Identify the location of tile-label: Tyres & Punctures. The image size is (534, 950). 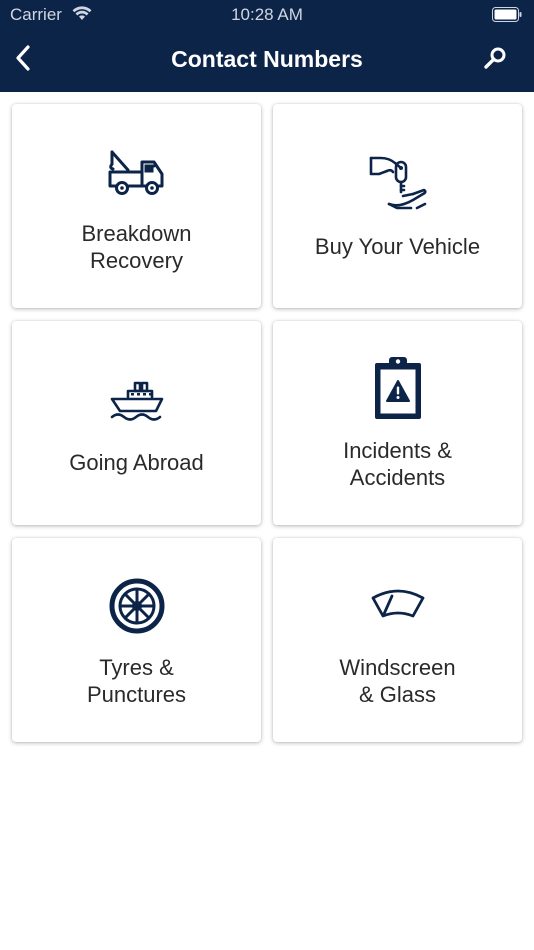
(136, 681).